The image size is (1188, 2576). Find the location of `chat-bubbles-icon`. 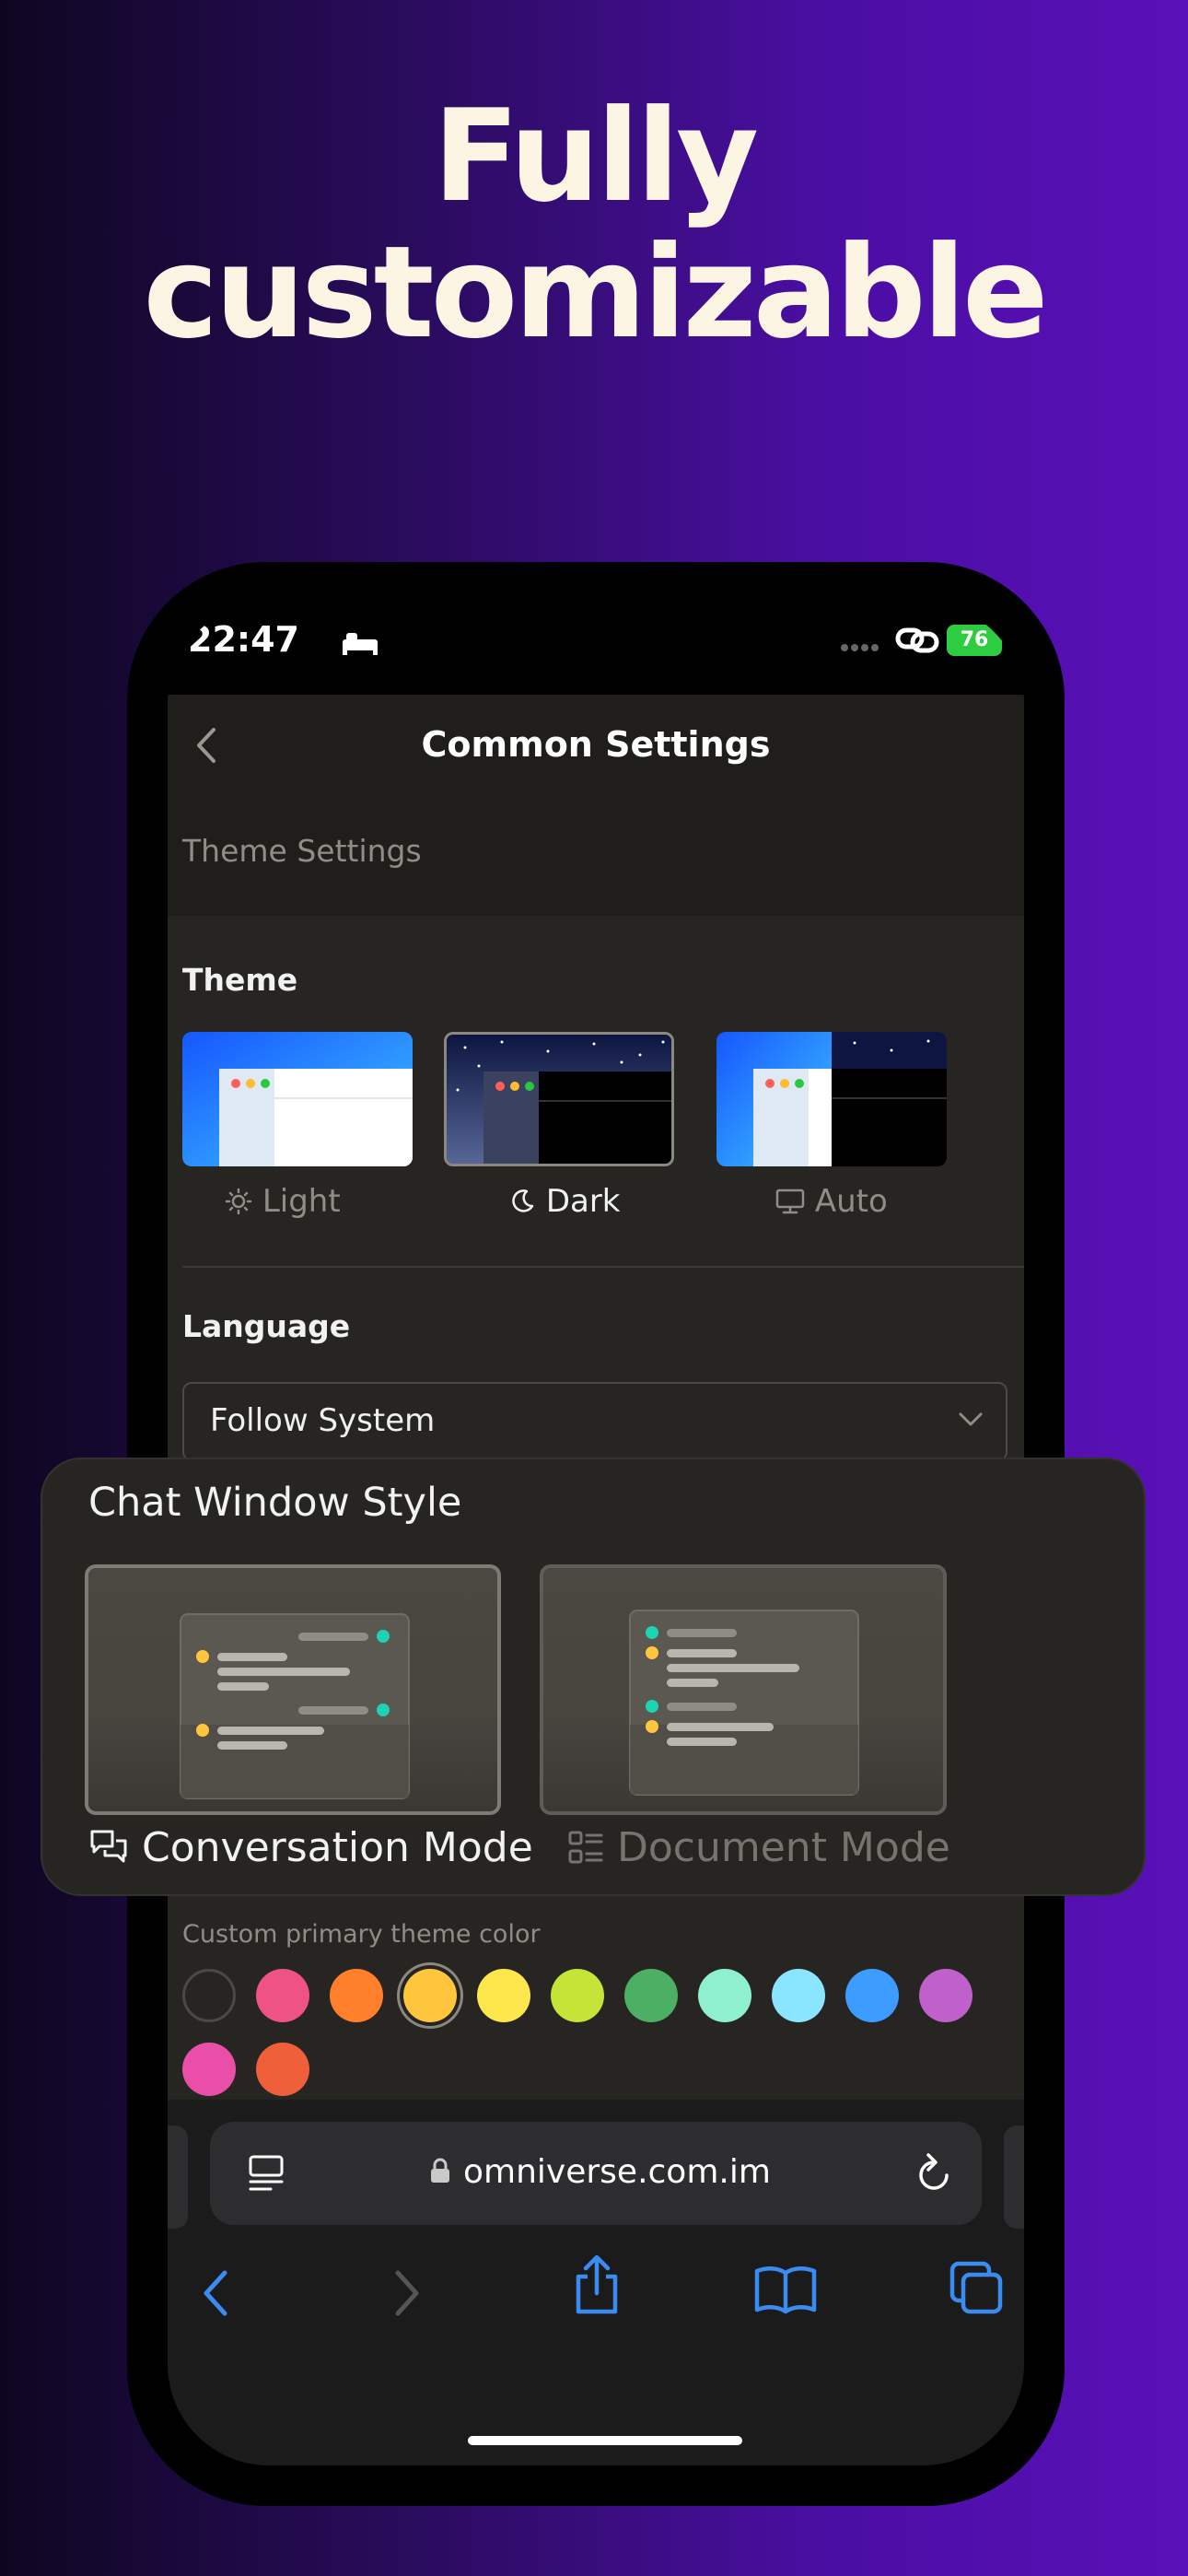

chat-bubbles-icon is located at coordinates (108, 1846).